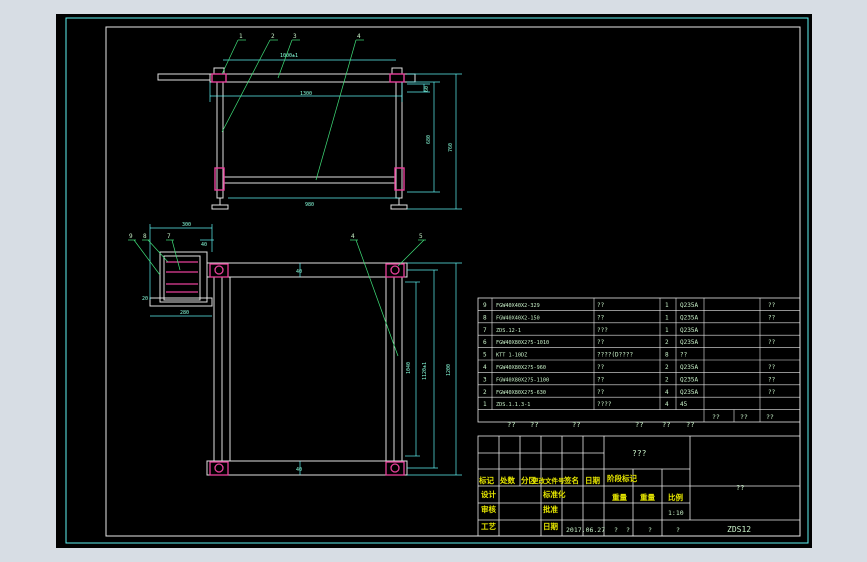  I want to click on tb-mark-6: ??, so click(690, 425).